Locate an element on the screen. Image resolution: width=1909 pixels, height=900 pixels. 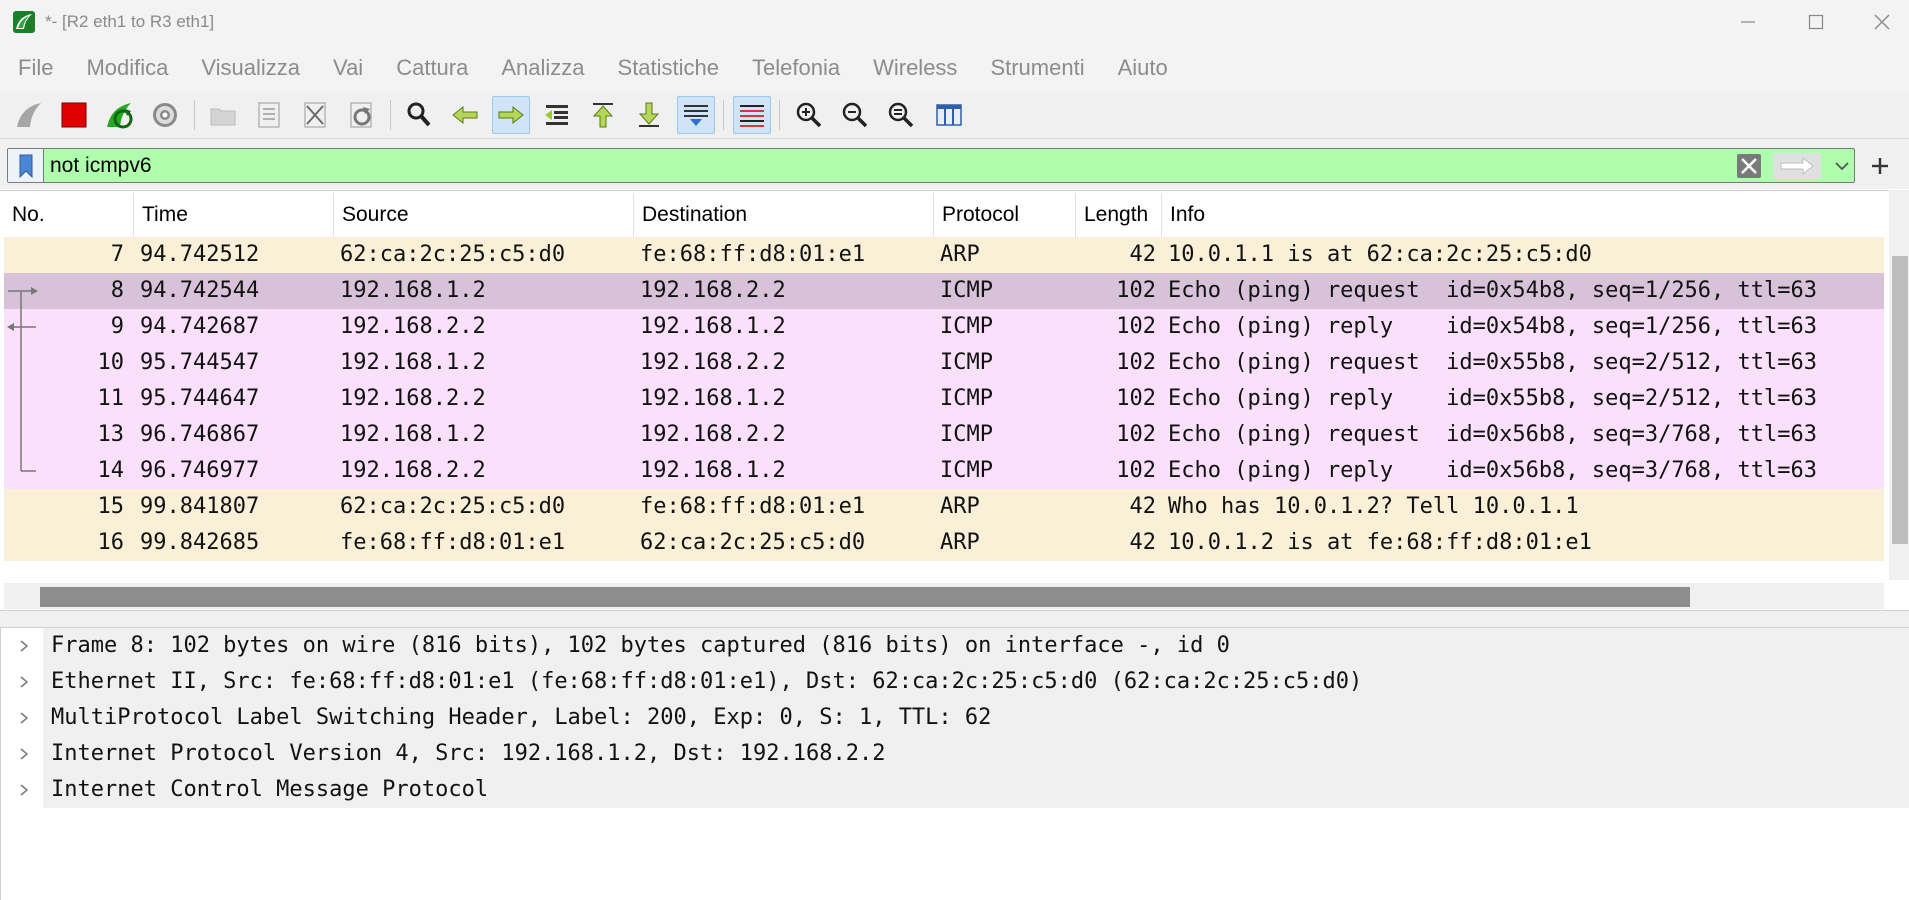
start-capture-button is located at coordinates (29, 115).